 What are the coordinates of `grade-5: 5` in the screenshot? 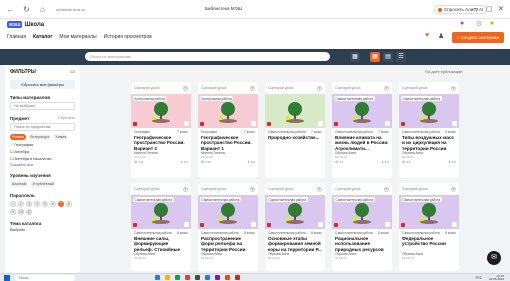 It's located at (45, 204).